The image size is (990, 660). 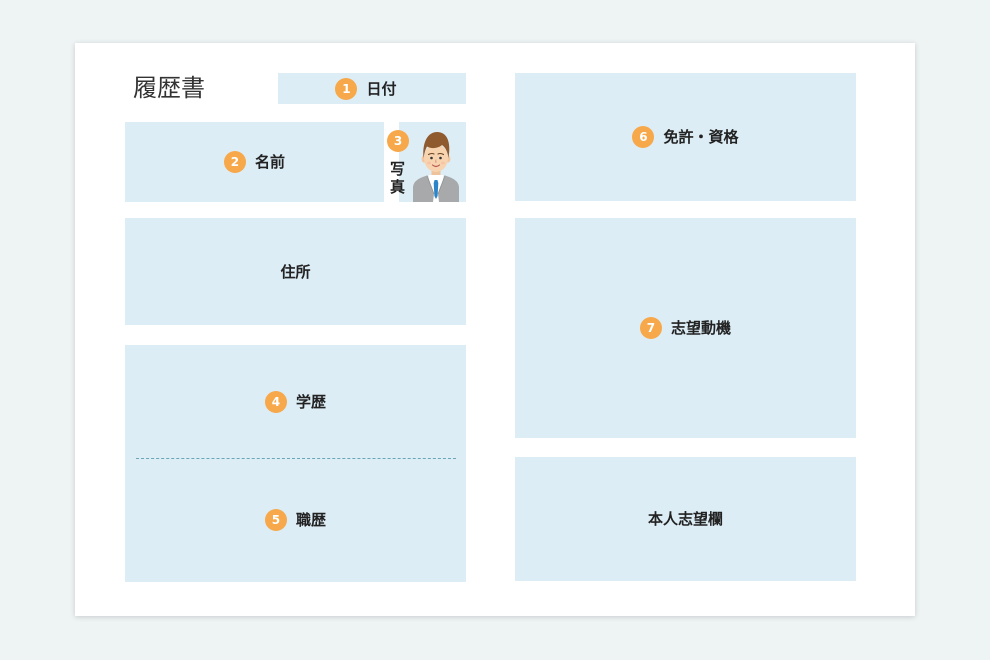 What do you see at coordinates (431, 158) in the screenshot?
I see `avatar-eye-left` at bounding box center [431, 158].